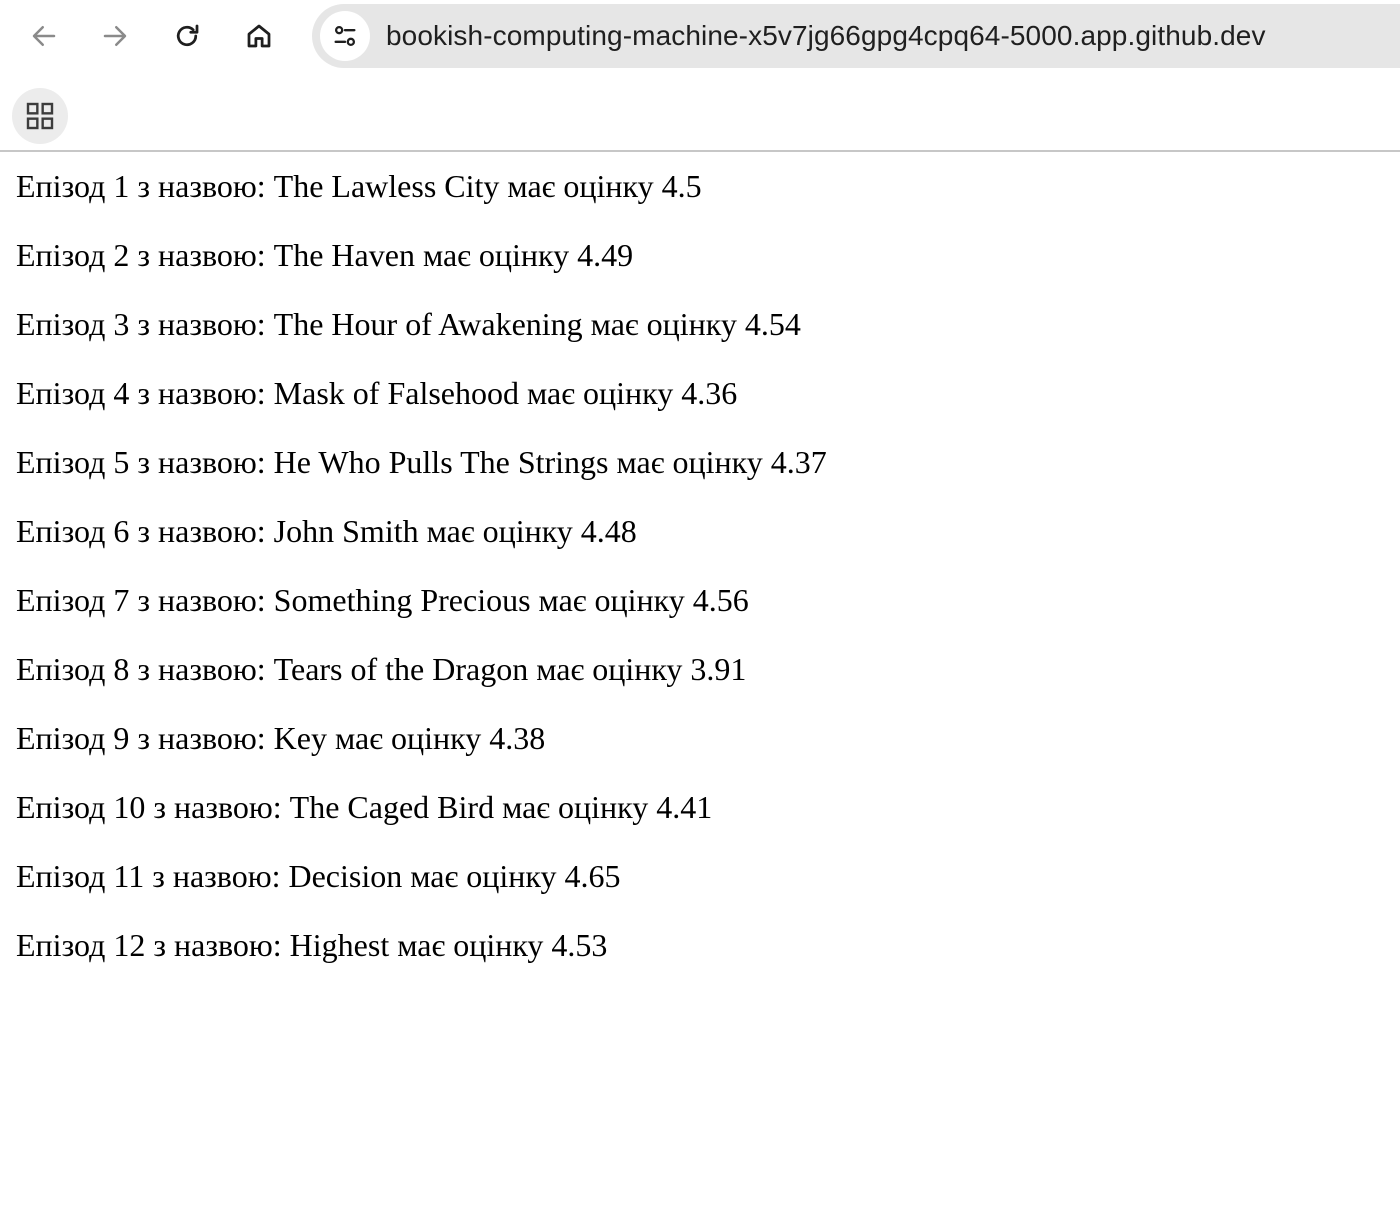  I want to click on back-button, so click(44, 36).